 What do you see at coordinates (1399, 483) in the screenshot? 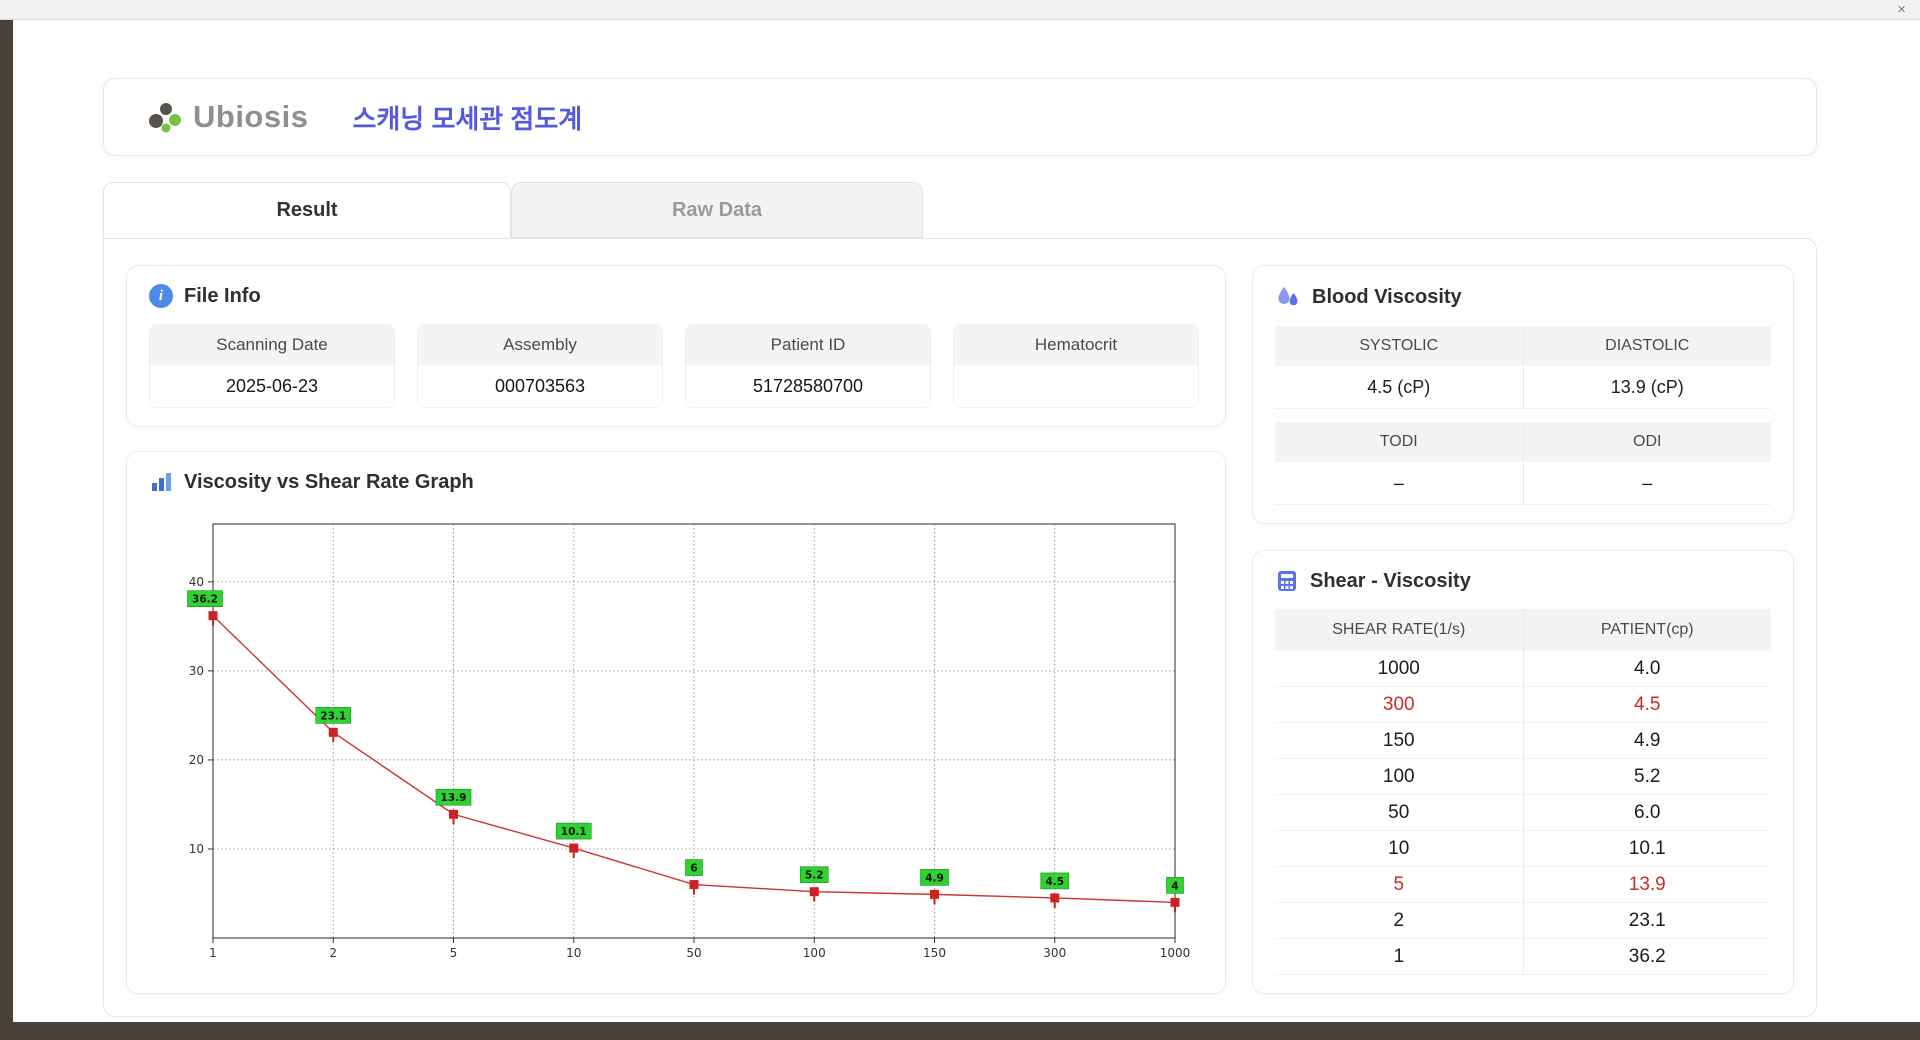
I see `todi-value: –` at bounding box center [1399, 483].